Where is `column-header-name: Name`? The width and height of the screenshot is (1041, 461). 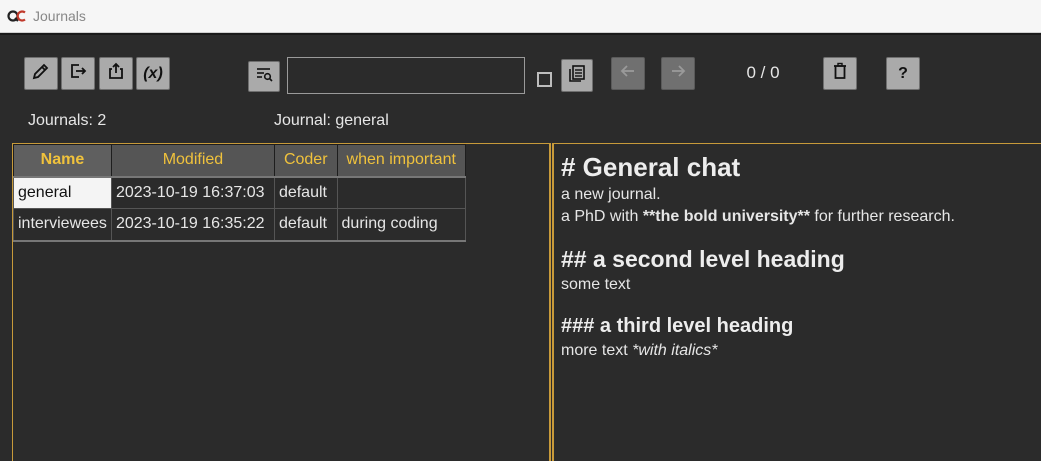
column-header-name: Name is located at coordinates (62, 161).